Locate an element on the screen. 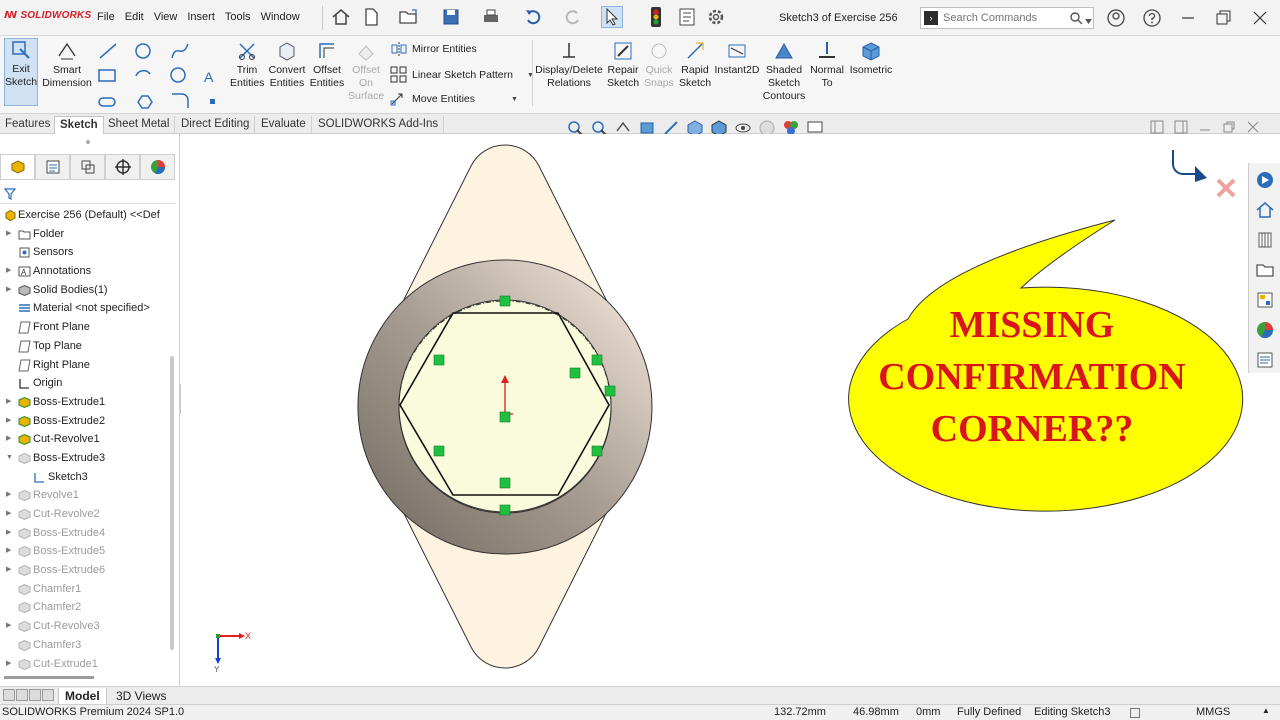 The width and height of the screenshot is (1280, 720). tree-item: ▶ Boss-Extrude5 is located at coordinates (84, 551).